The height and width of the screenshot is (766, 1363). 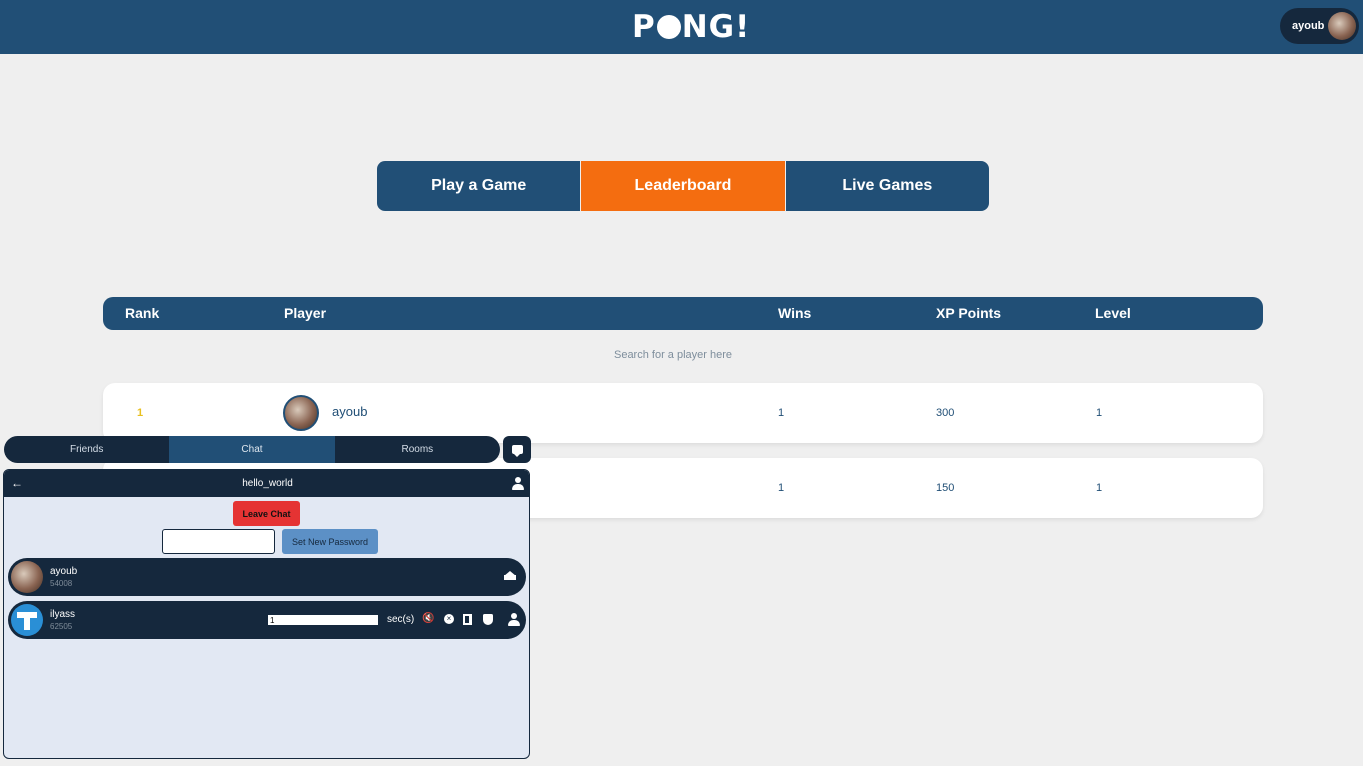 I want to click on room-members-icon, so click(x=518, y=484).